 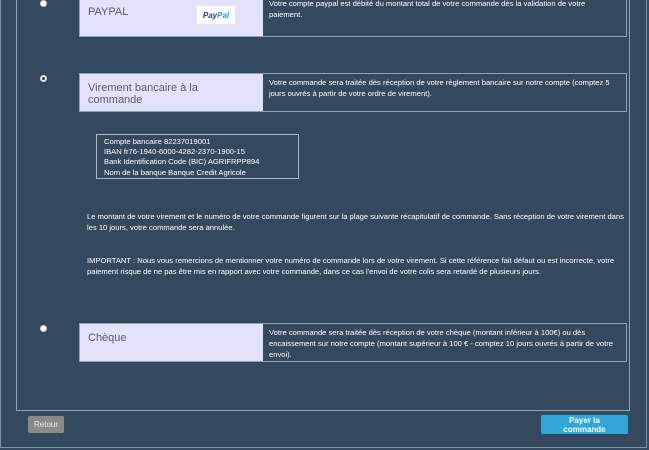 What do you see at coordinates (157, 141) in the screenshot?
I see `bank-account: Compte bancaire 82237019001` at bounding box center [157, 141].